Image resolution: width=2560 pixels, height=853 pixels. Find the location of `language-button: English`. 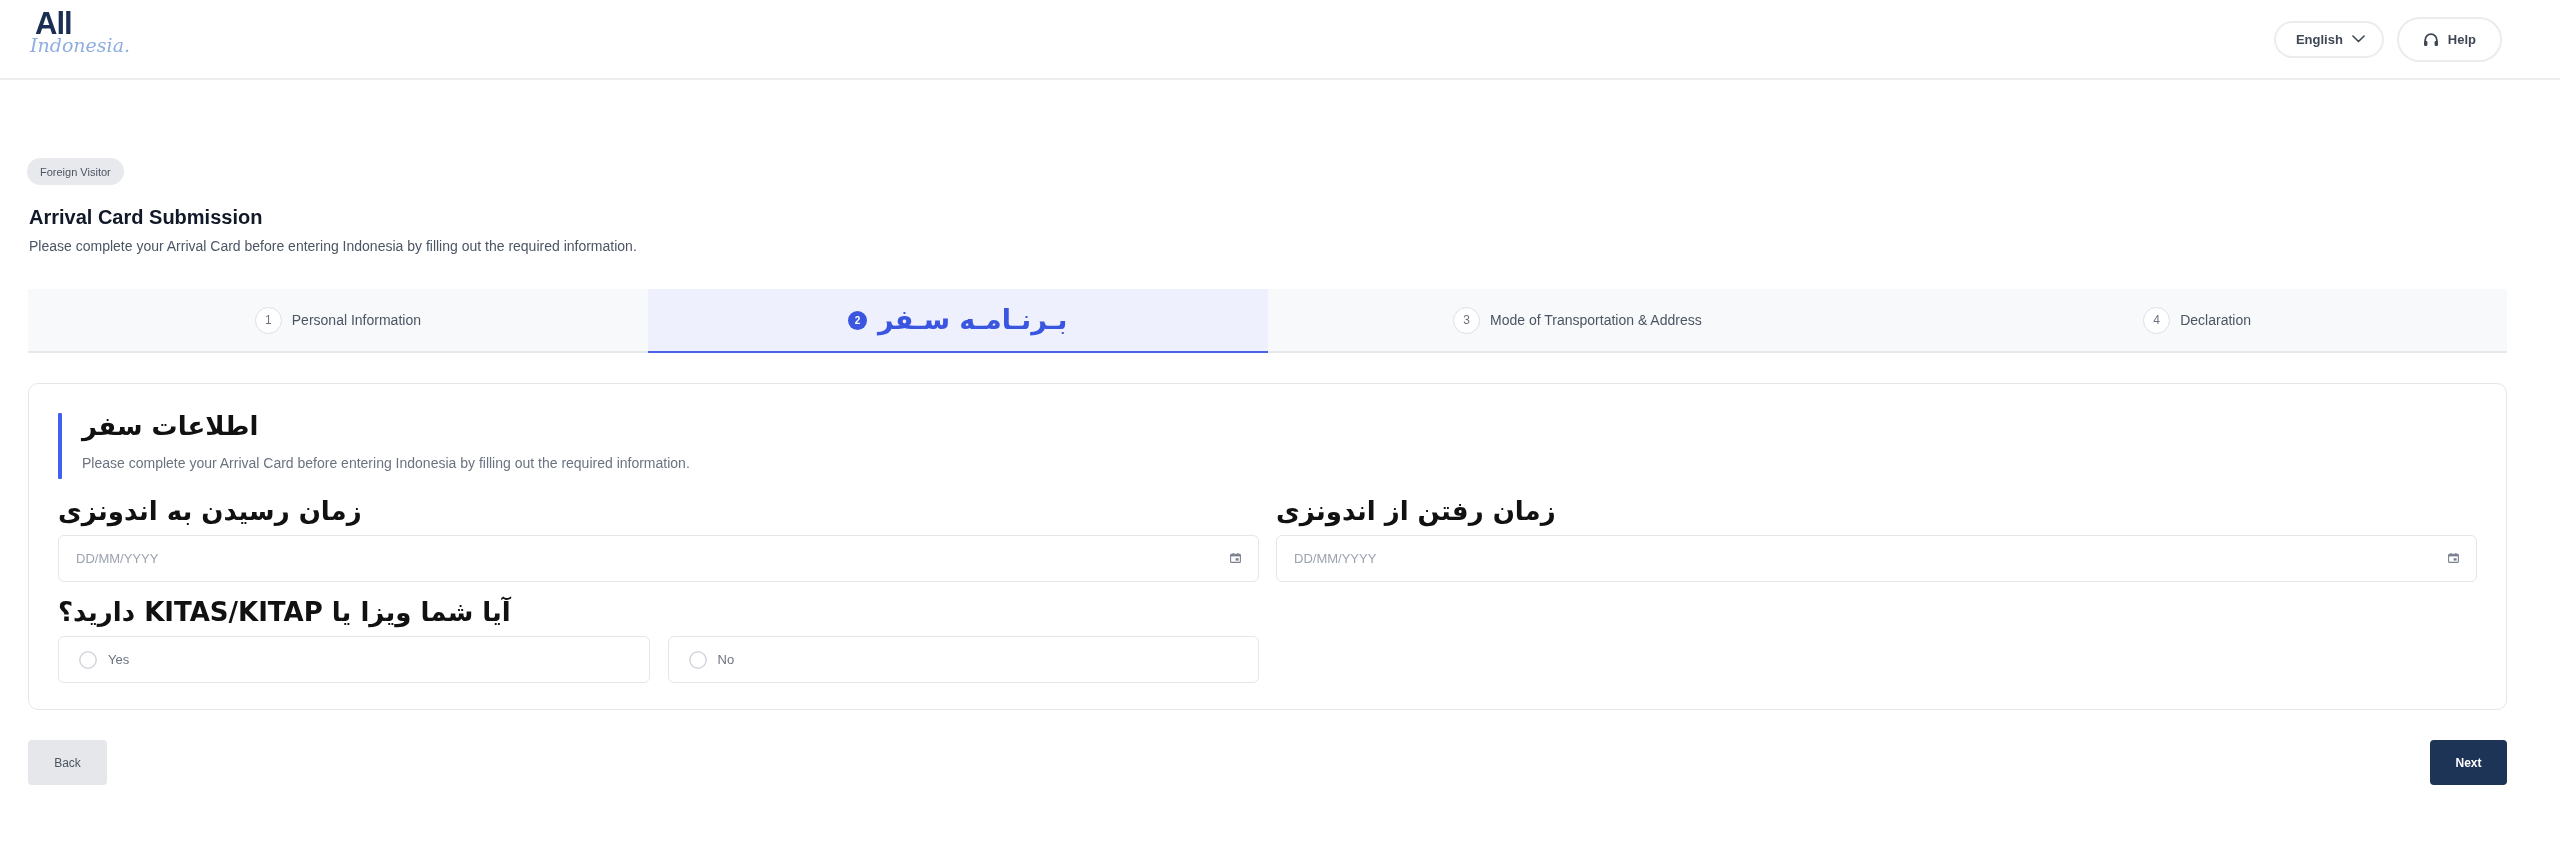

language-button: English is located at coordinates (2328, 39).